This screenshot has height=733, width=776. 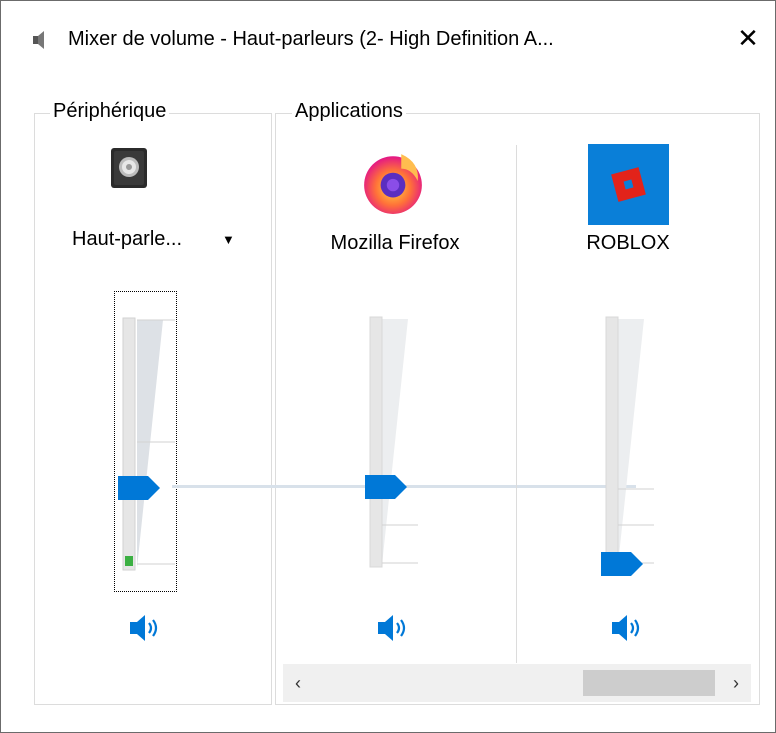 What do you see at coordinates (150, 444) in the screenshot?
I see `peak-meter-wedge` at bounding box center [150, 444].